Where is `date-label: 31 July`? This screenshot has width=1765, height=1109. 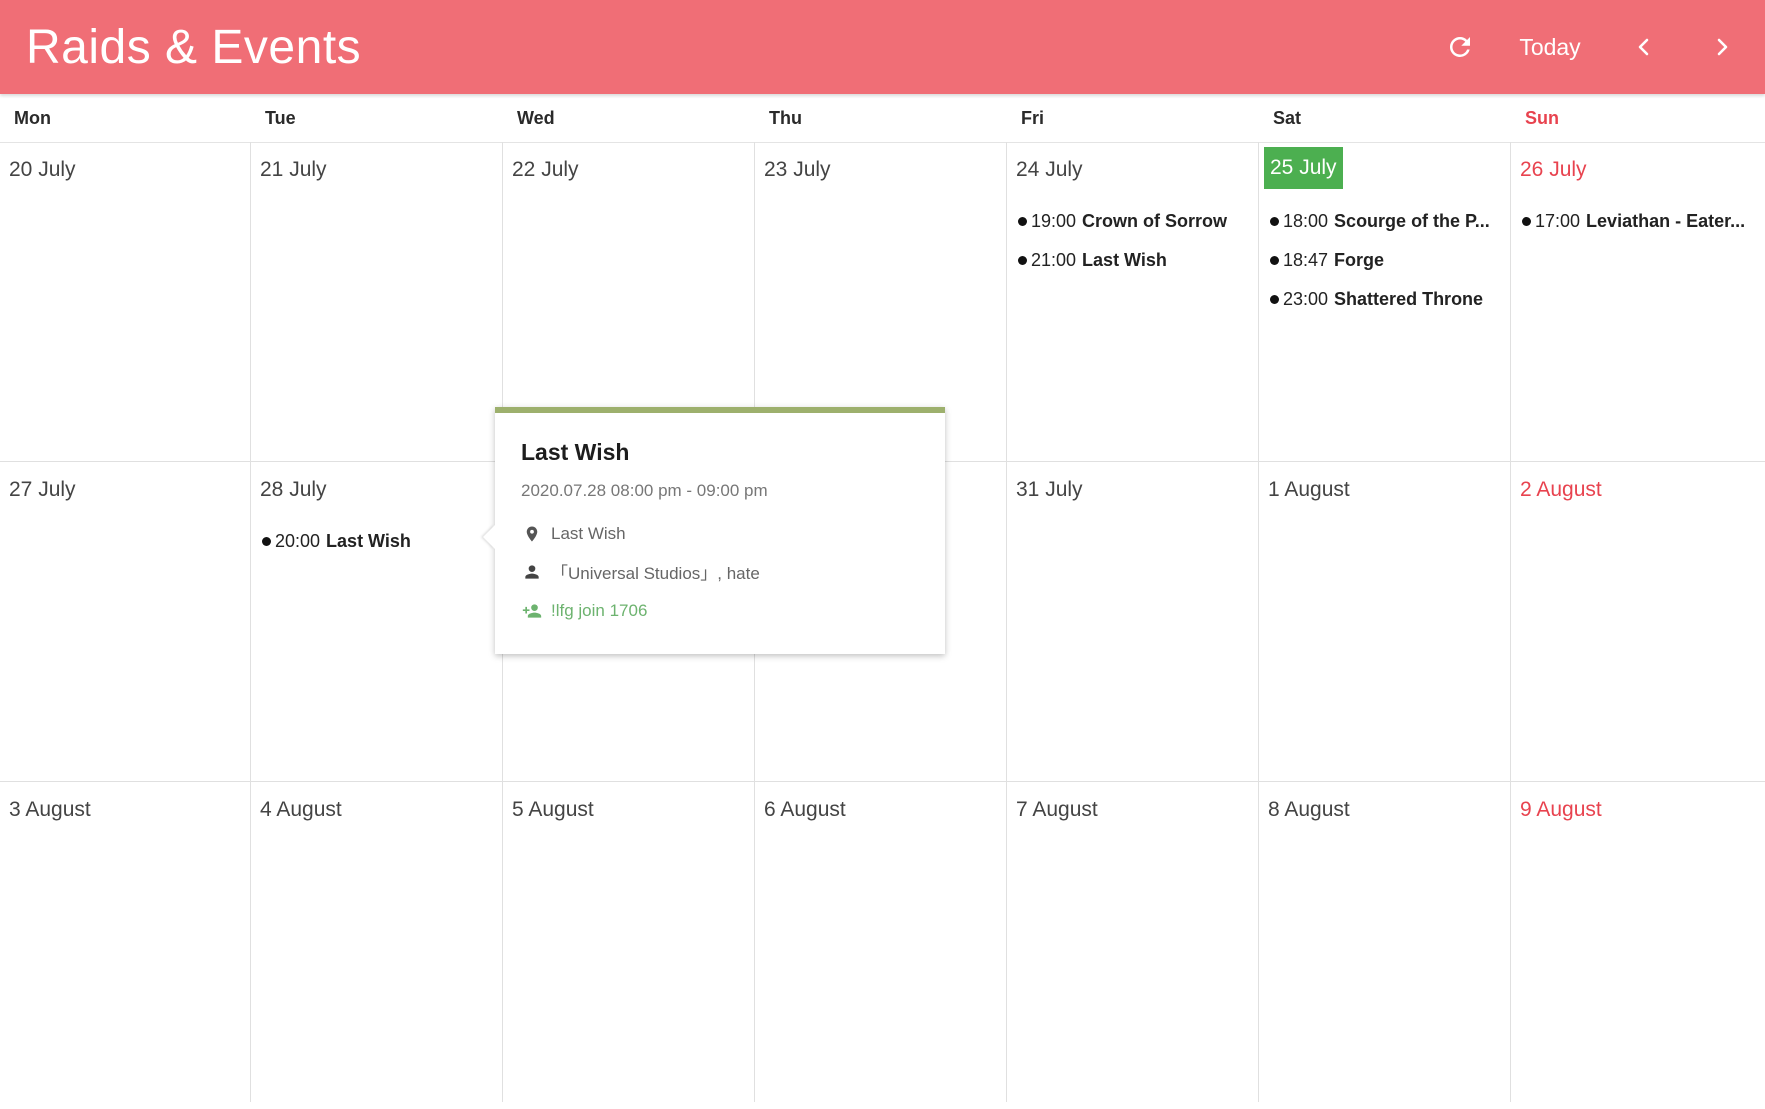
date-label: 31 July is located at coordinates (1049, 489).